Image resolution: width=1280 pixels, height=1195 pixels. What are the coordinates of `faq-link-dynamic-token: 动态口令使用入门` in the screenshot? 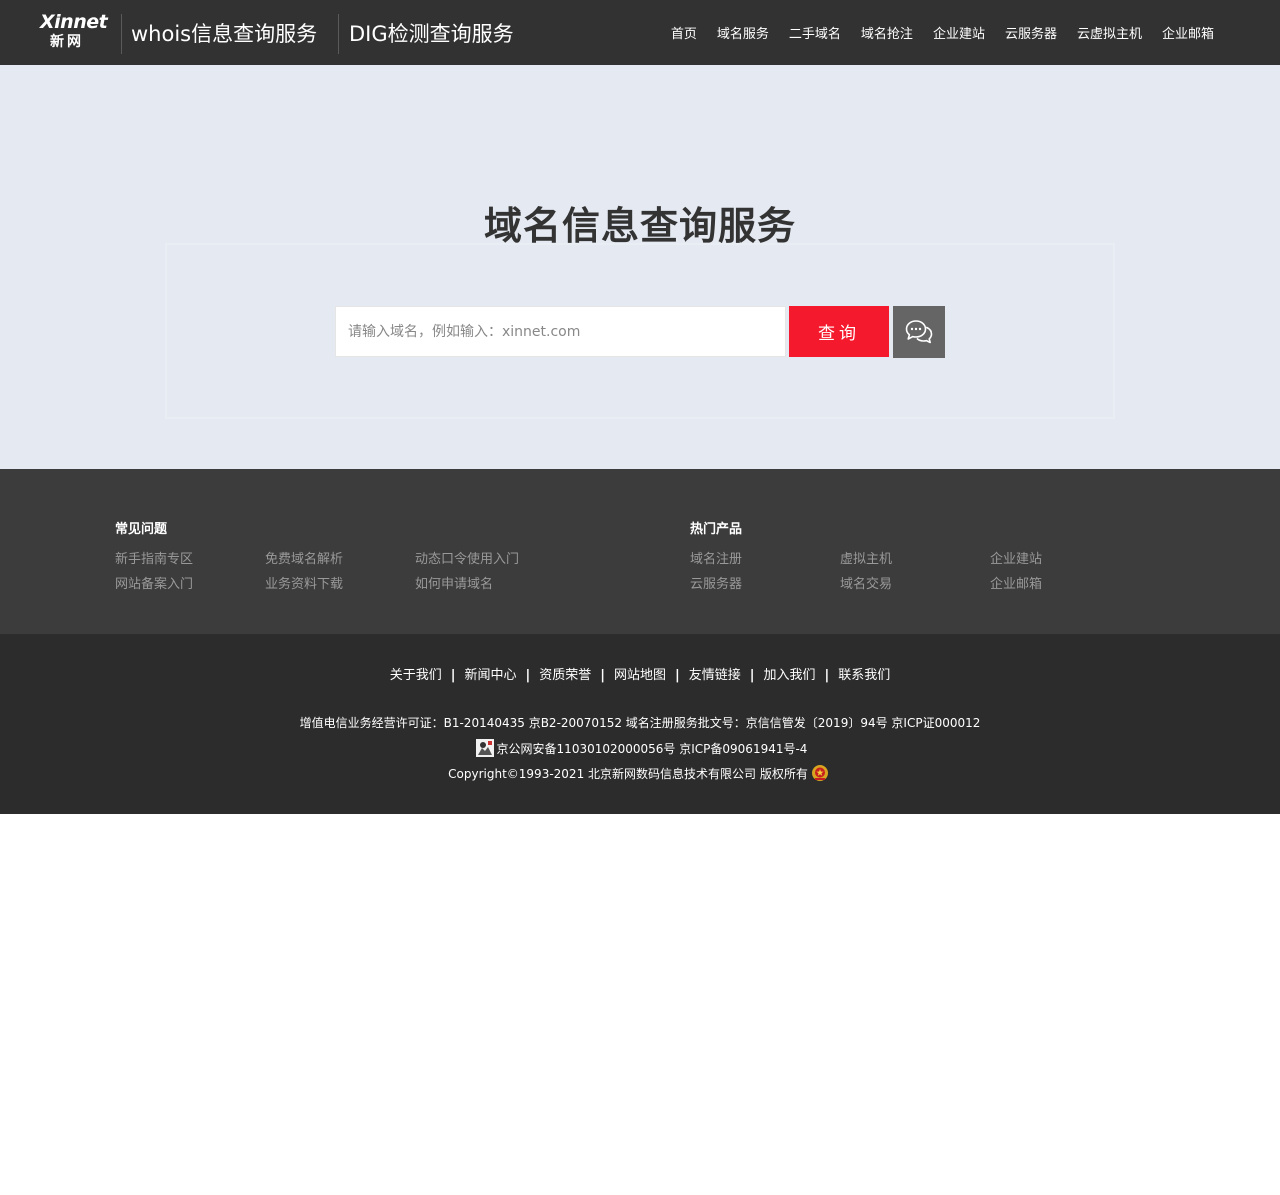 It's located at (467, 557).